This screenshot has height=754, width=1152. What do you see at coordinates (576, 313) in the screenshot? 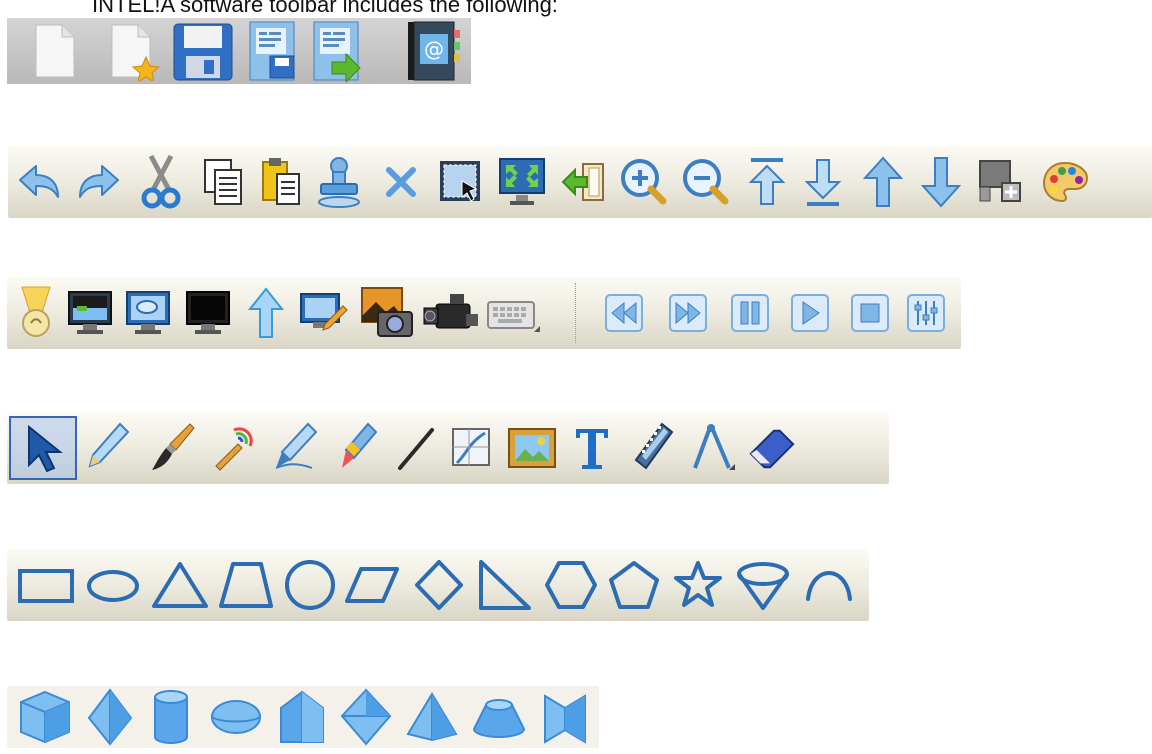
I see `toolbar-separator` at bounding box center [576, 313].